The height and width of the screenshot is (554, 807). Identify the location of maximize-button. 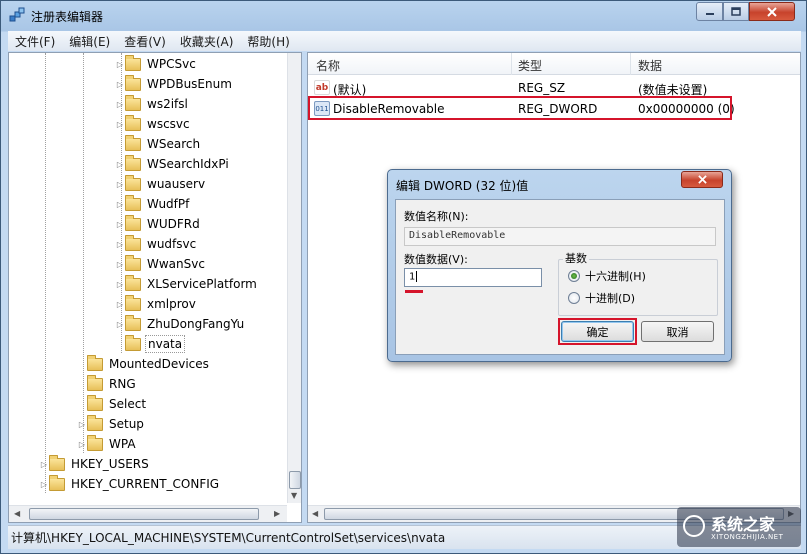
(736, 11).